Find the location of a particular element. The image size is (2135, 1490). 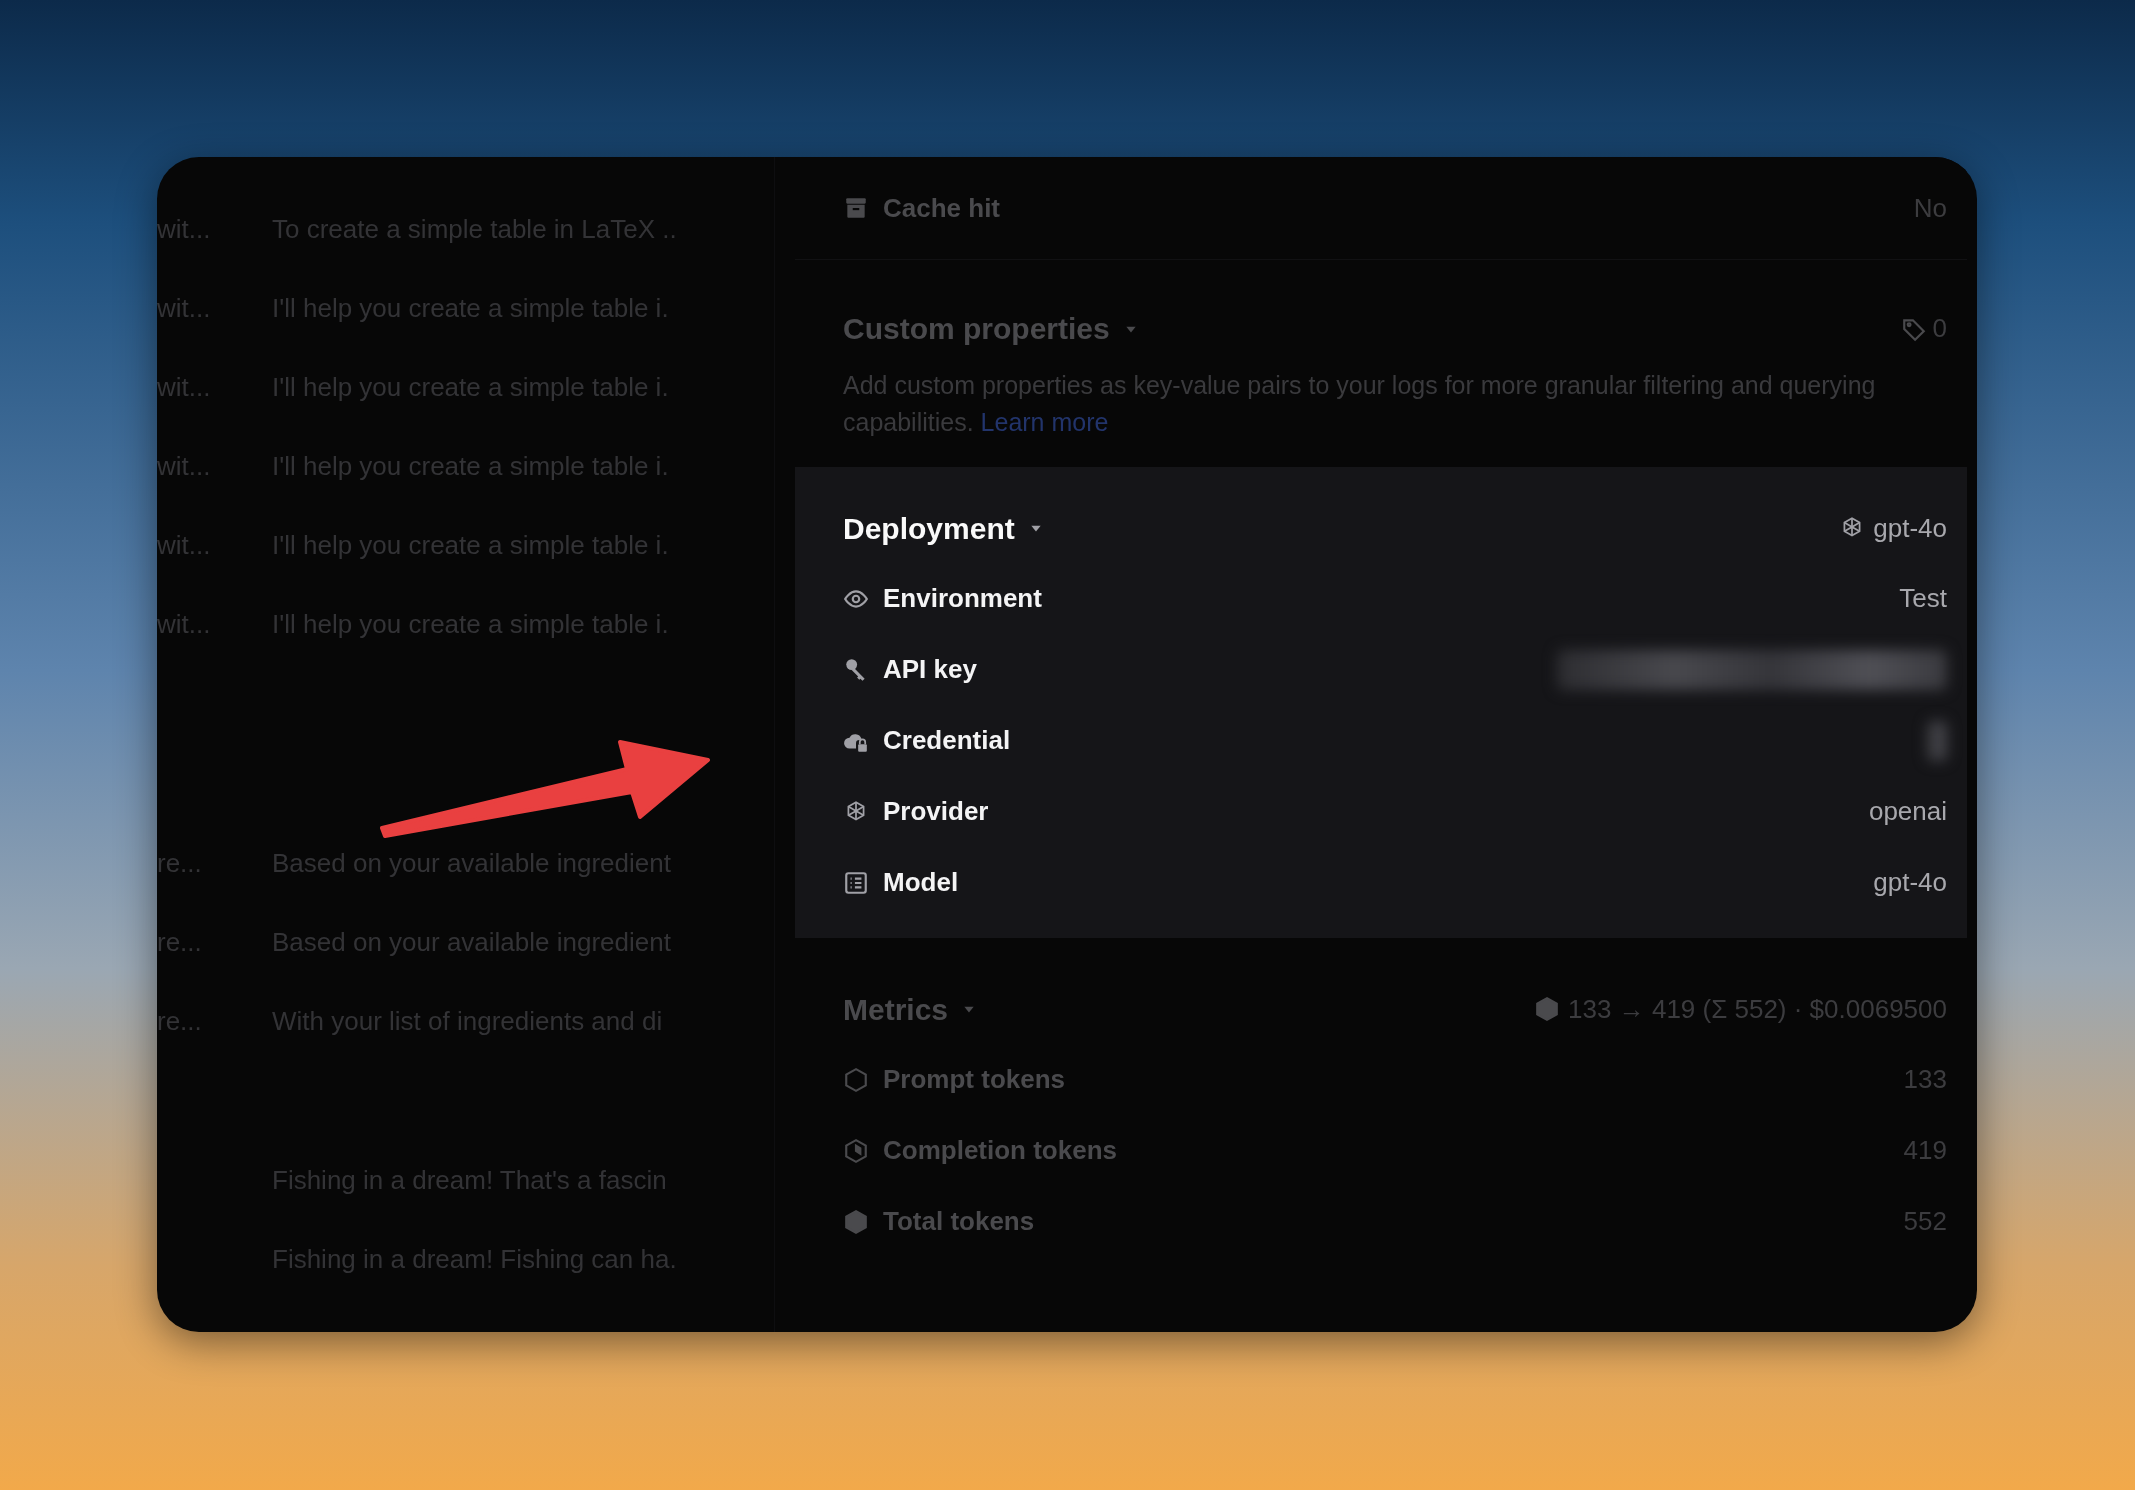

row-label: Completion tokens is located at coordinates (1000, 1150).